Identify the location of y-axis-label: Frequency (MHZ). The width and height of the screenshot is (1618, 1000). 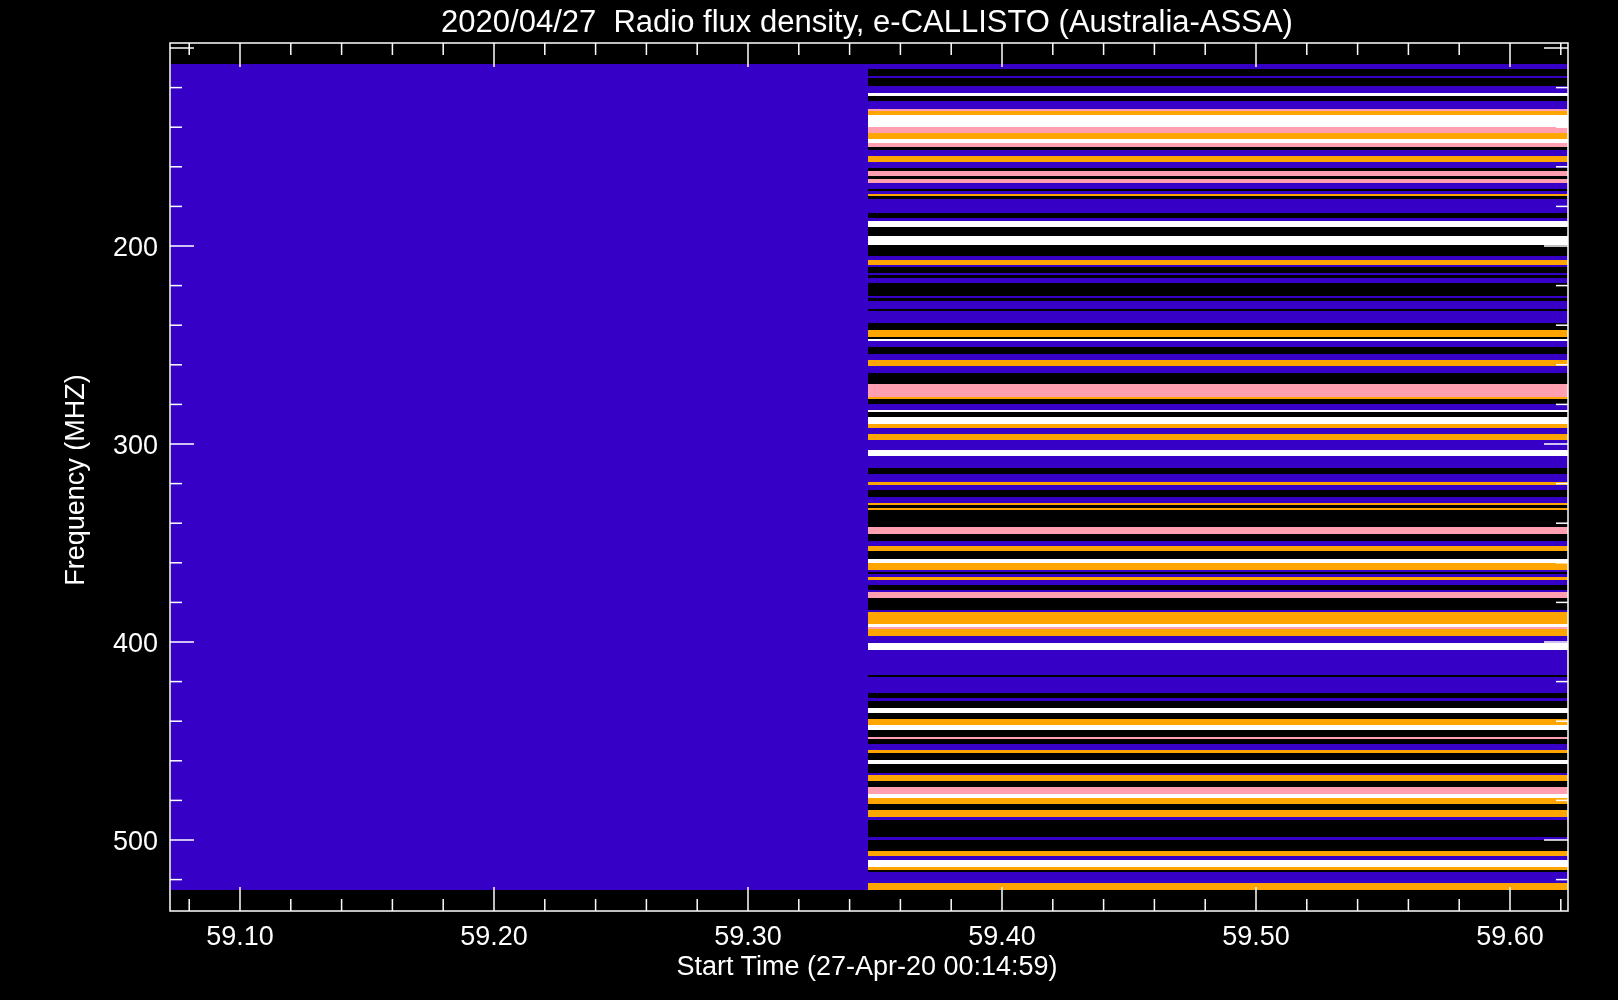
(75, 480).